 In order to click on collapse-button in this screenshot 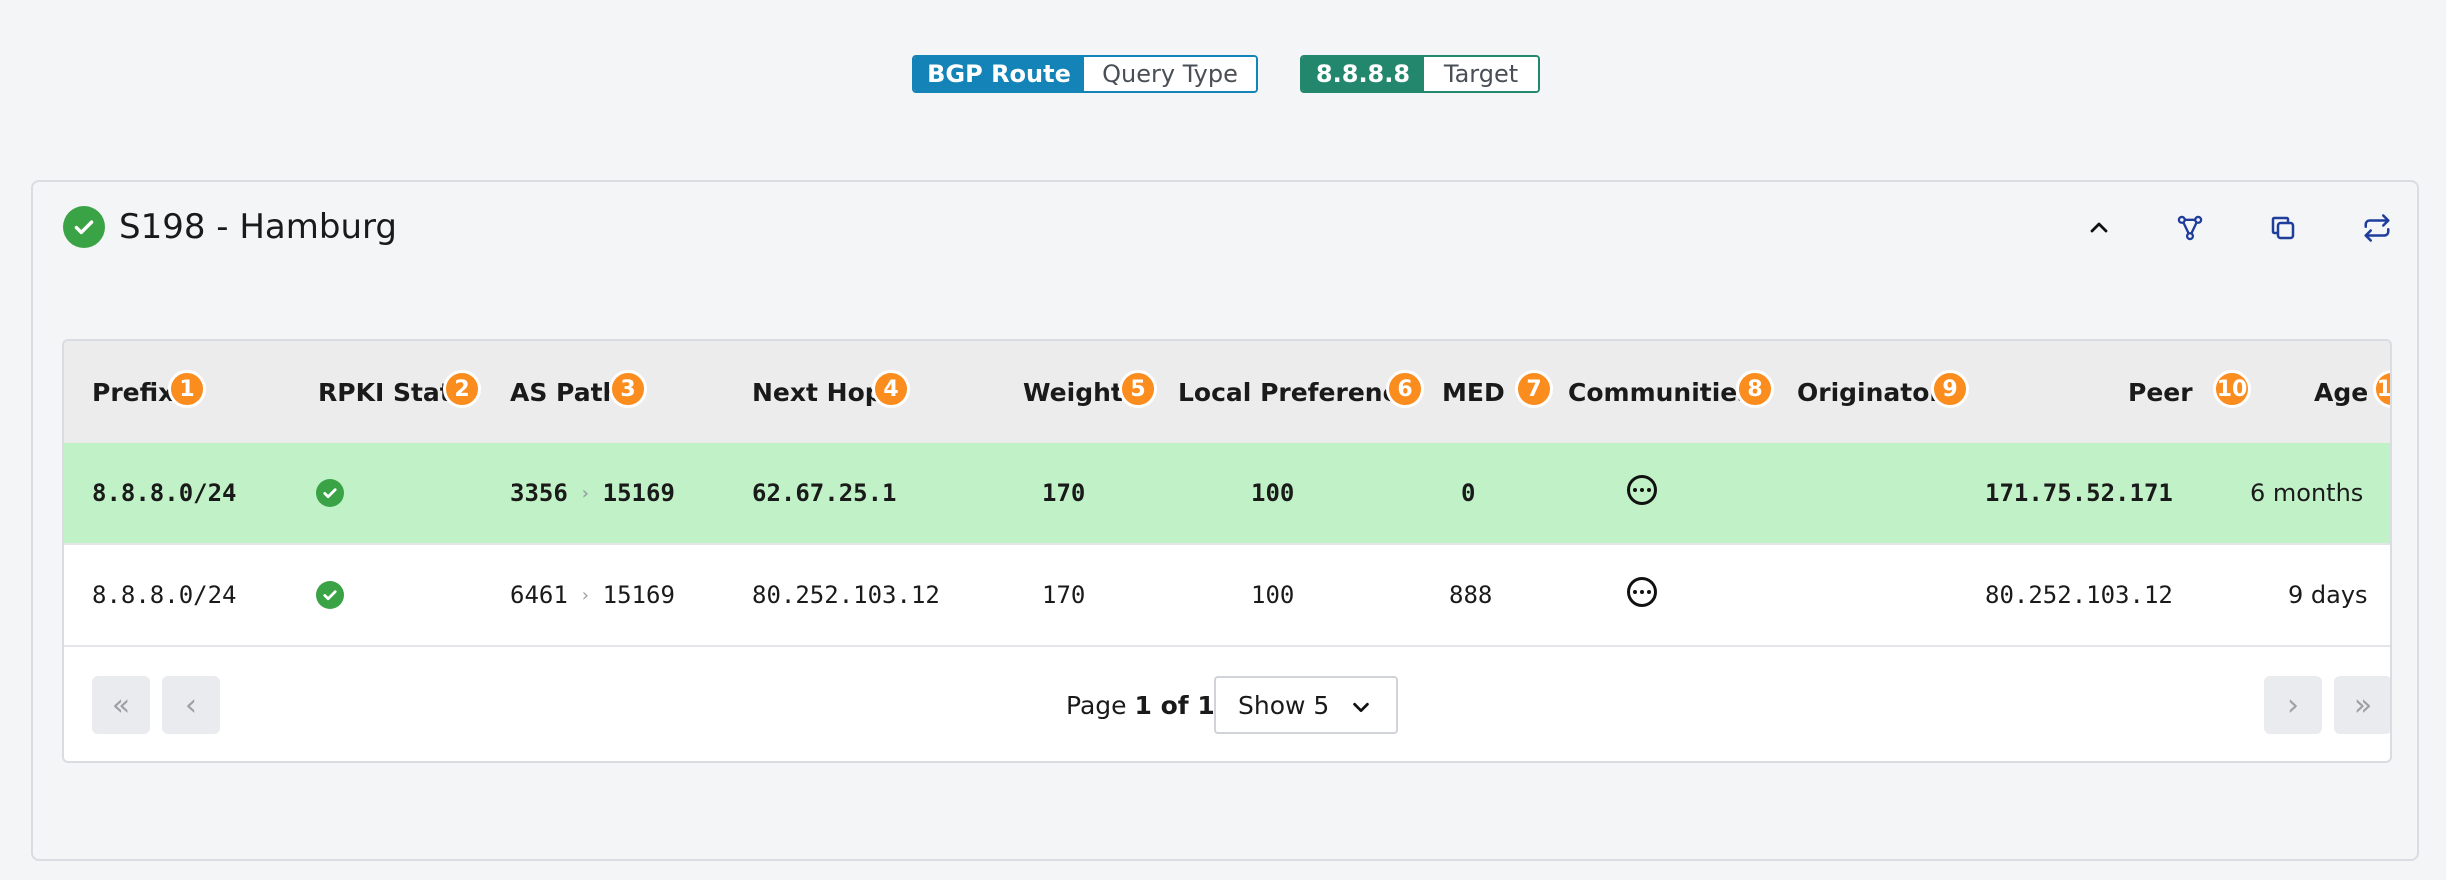, I will do `click(2099, 228)`.